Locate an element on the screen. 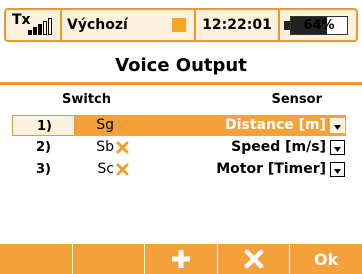 This screenshot has height=274, width=362. ok-button-label: Ok is located at coordinates (326, 259).